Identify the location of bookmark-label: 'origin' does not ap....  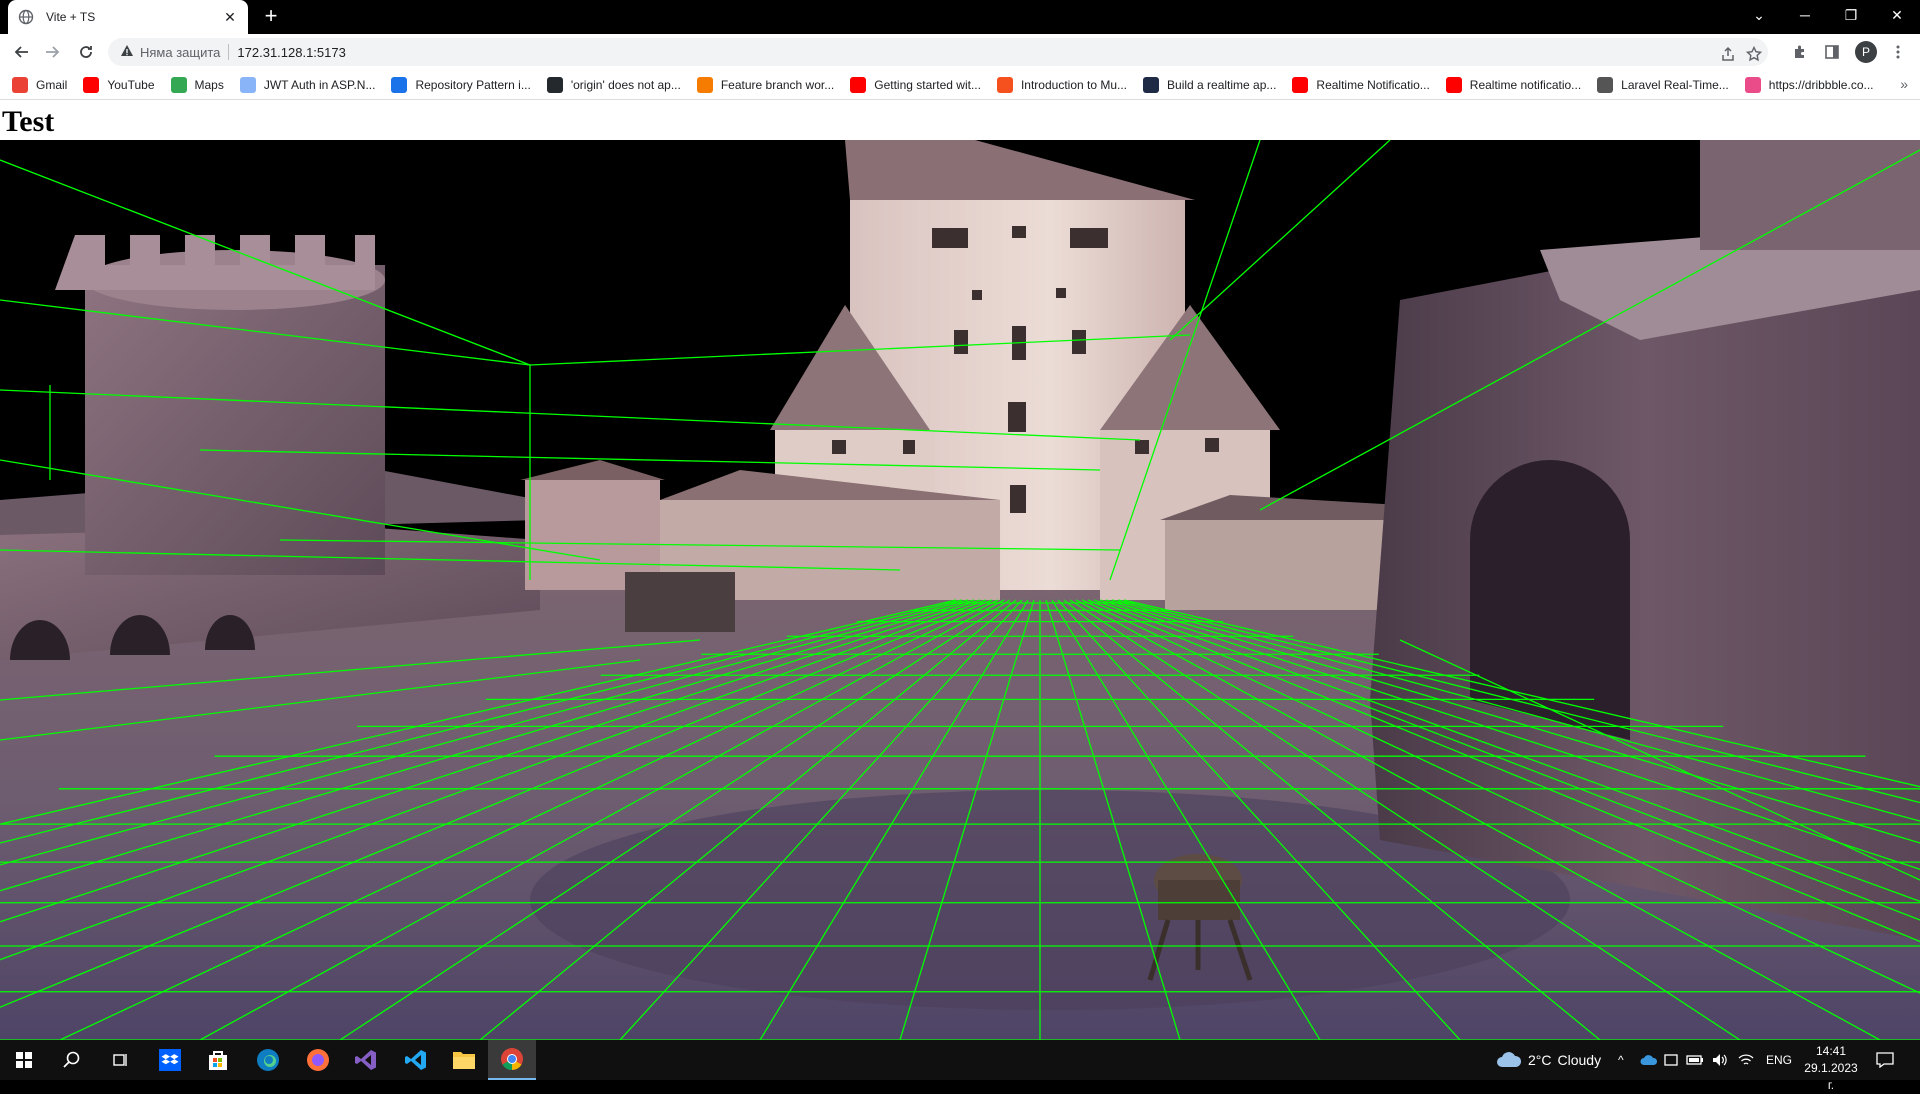
(625, 84).